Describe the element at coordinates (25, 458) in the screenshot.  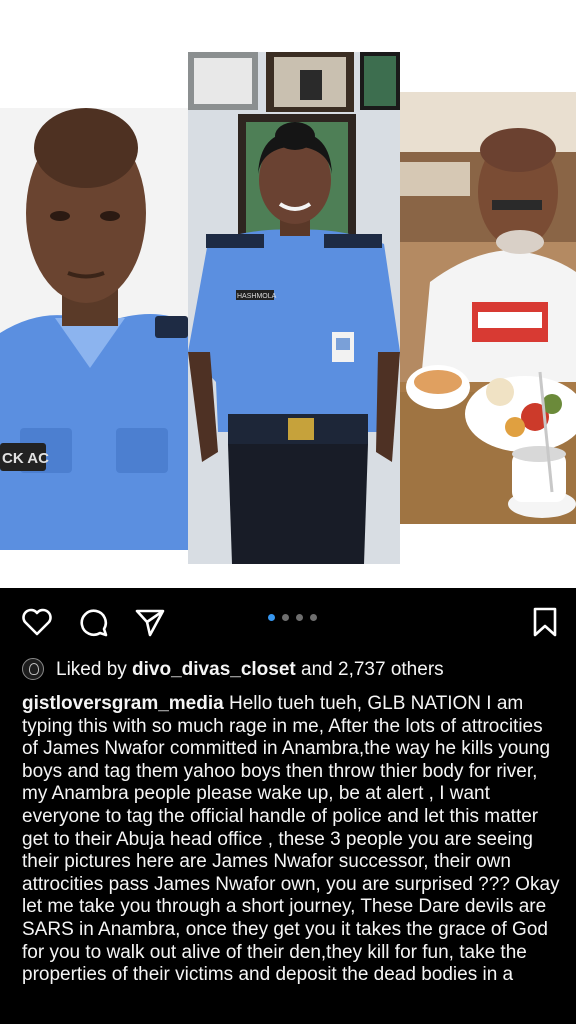
I see `uniform-name-tag: CK AC` at that location.